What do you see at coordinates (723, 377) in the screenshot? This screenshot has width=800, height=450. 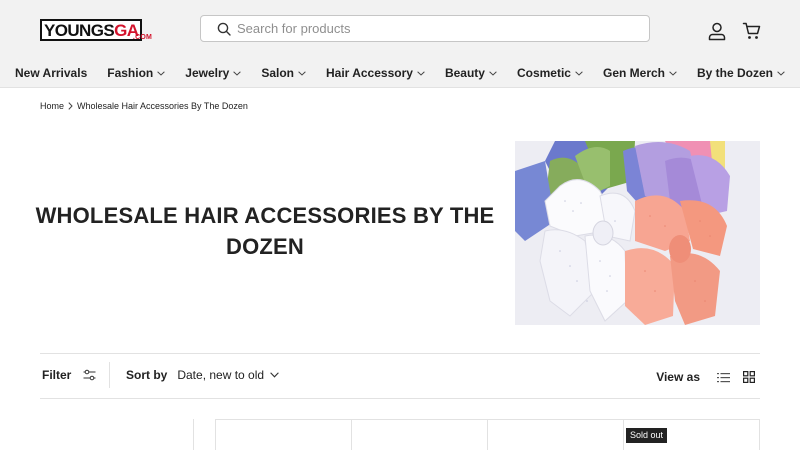 I see `list-view-icon` at bounding box center [723, 377].